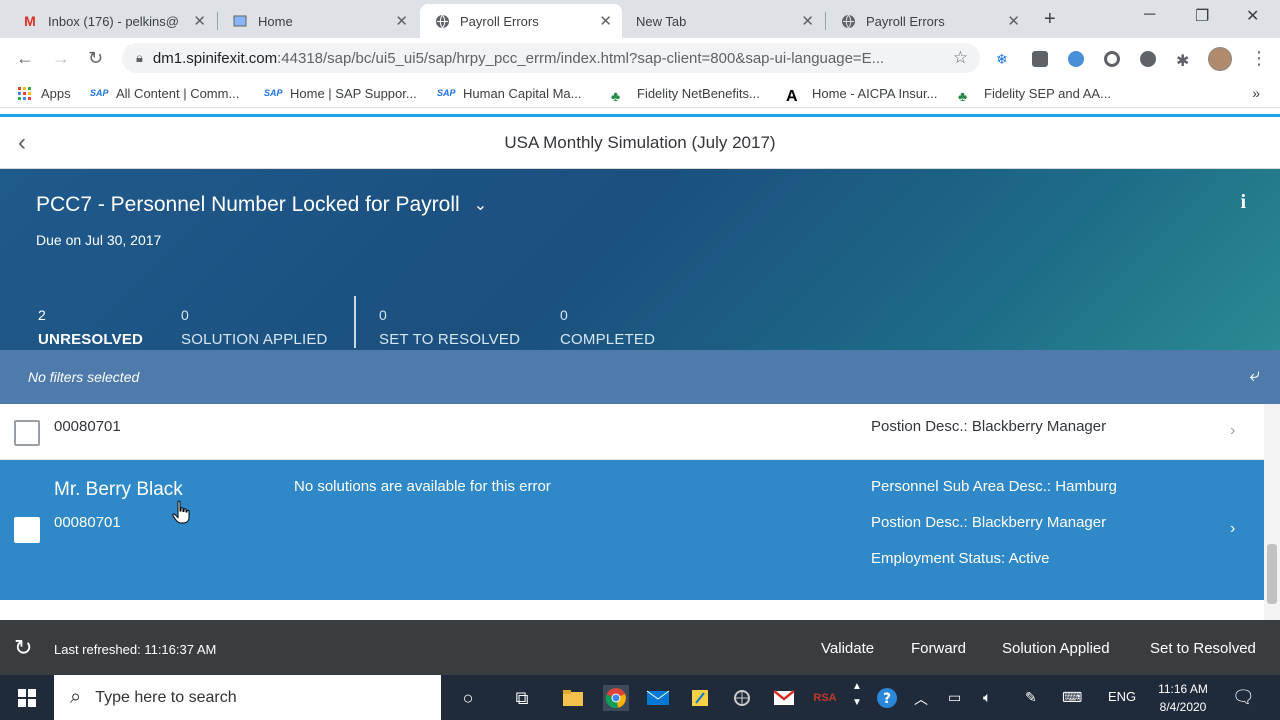 This screenshot has width=1280, height=720. I want to click on app-shell-bar: ‹ USA Monthly Simulation (July 2017), so click(640, 143).